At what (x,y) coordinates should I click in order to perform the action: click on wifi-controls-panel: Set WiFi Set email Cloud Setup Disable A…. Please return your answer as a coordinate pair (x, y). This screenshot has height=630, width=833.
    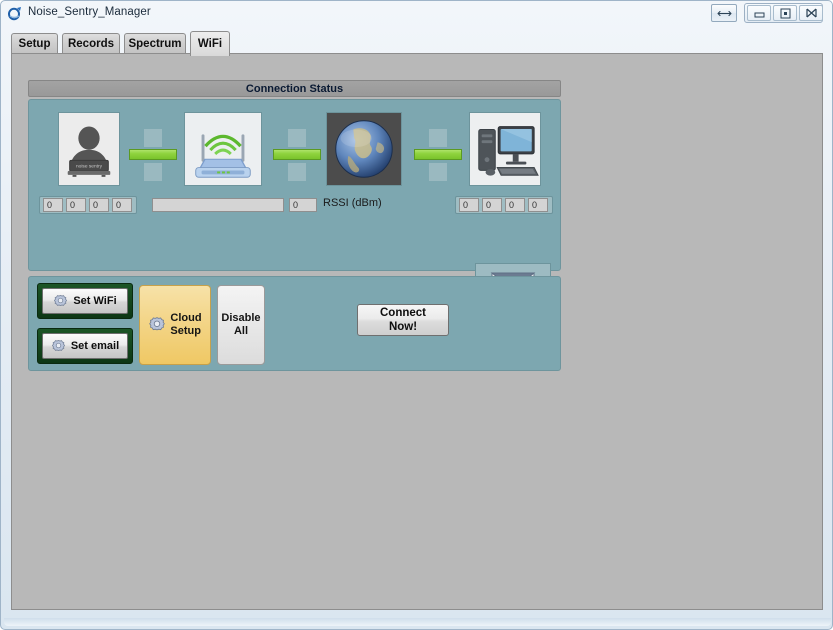
    Looking at the image, I should click on (294, 323).